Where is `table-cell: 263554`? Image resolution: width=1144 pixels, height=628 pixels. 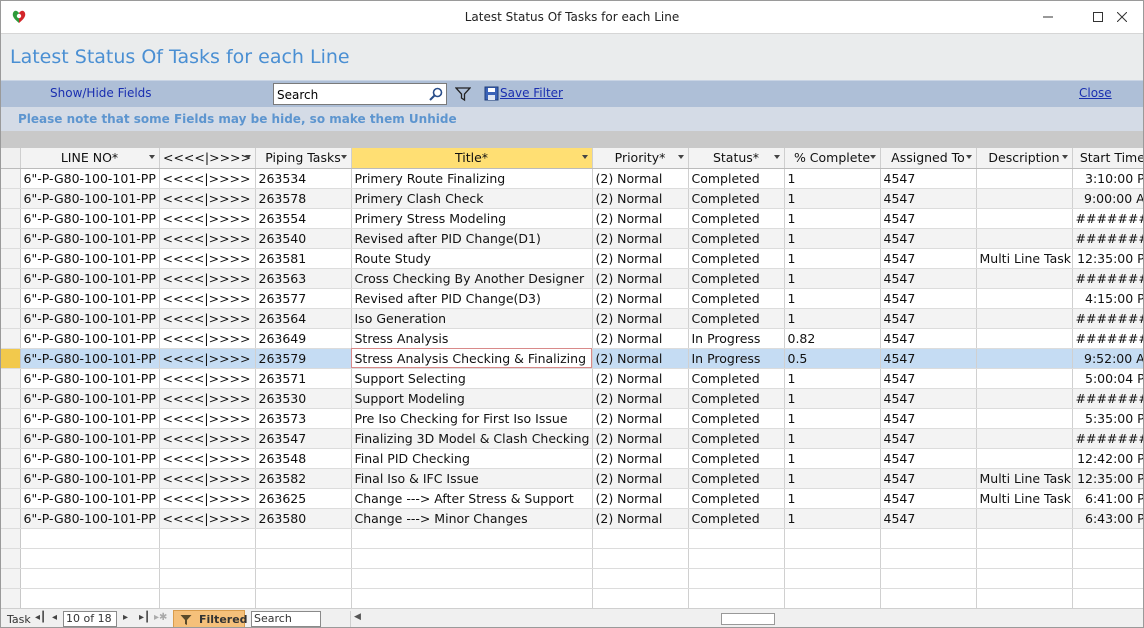 table-cell: 263554 is located at coordinates (303, 218).